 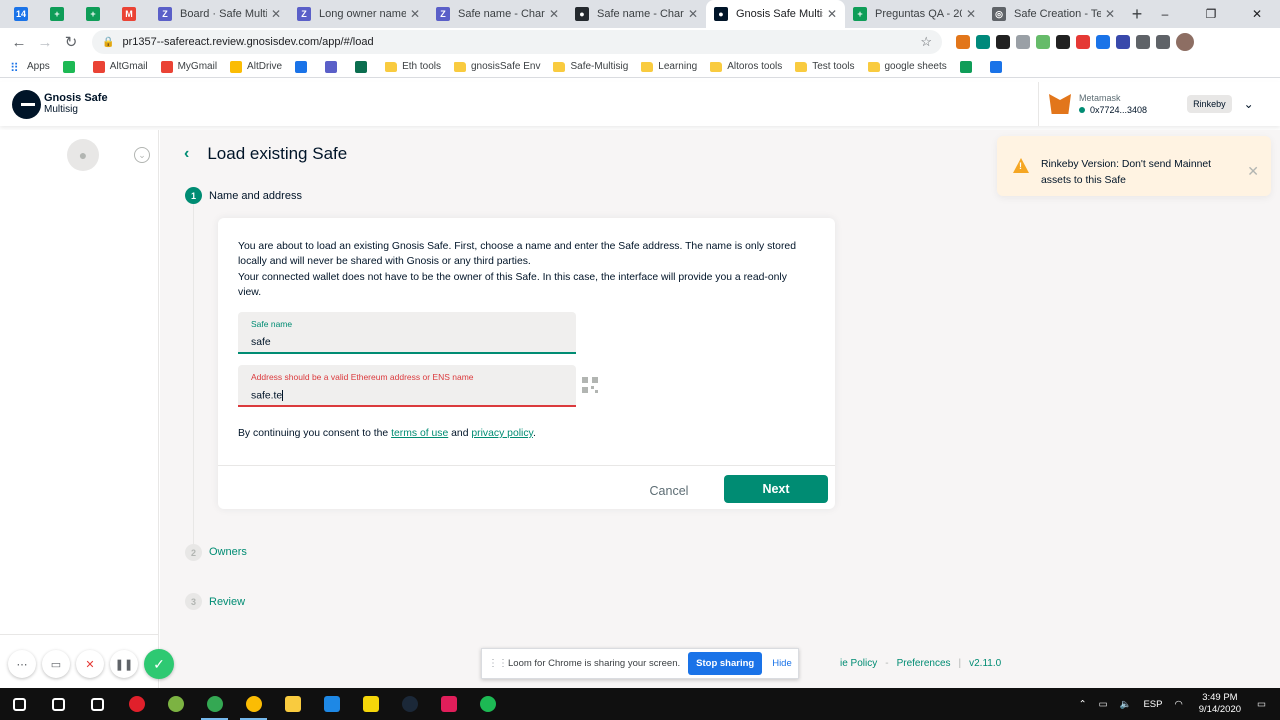 I want to click on safe-name-input: safe, so click(x=407, y=342).